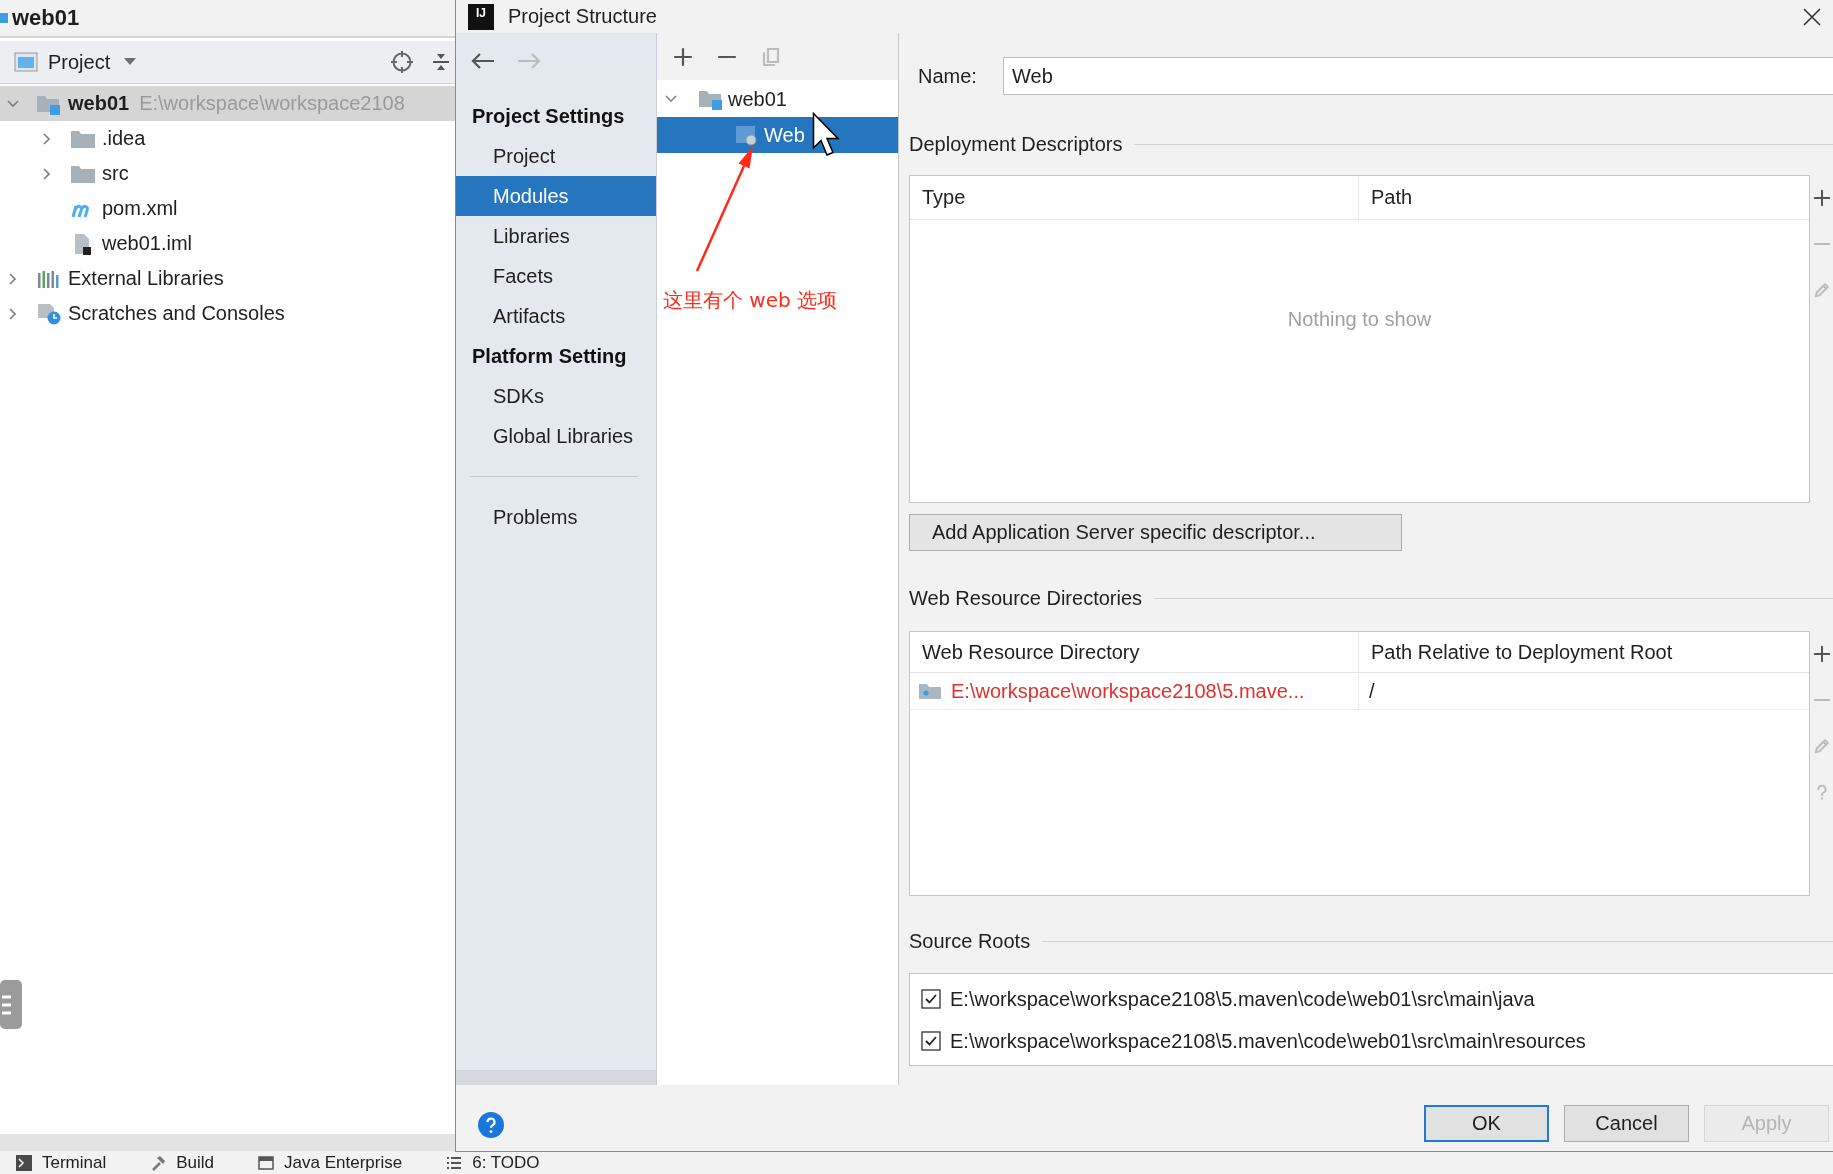  What do you see at coordinates (481, 16) in the screenshot?
I see `app-logo: IJ` at bounding box center [481, 16].